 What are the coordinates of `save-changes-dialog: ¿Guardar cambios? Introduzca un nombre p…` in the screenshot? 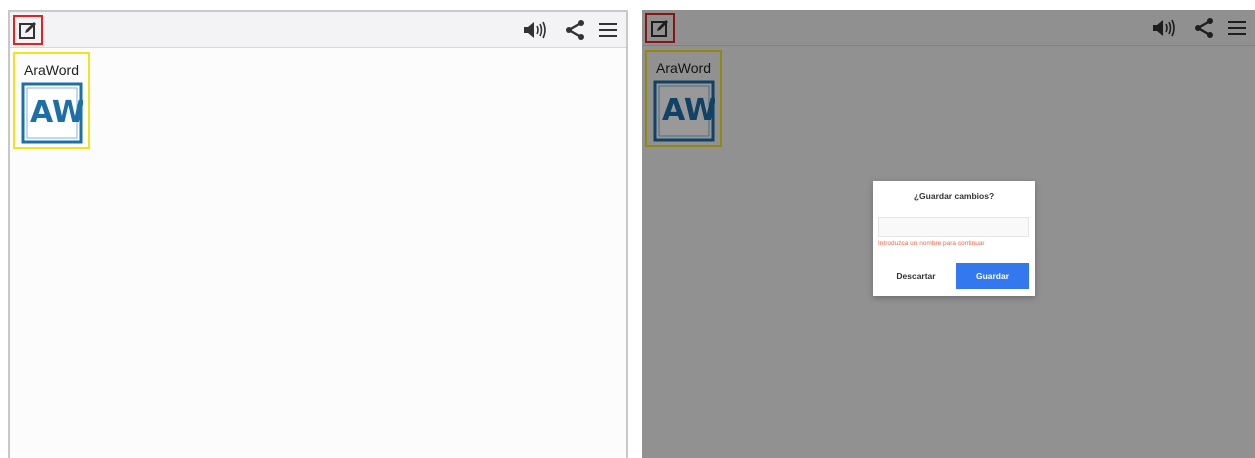 It's located at (954, 238).